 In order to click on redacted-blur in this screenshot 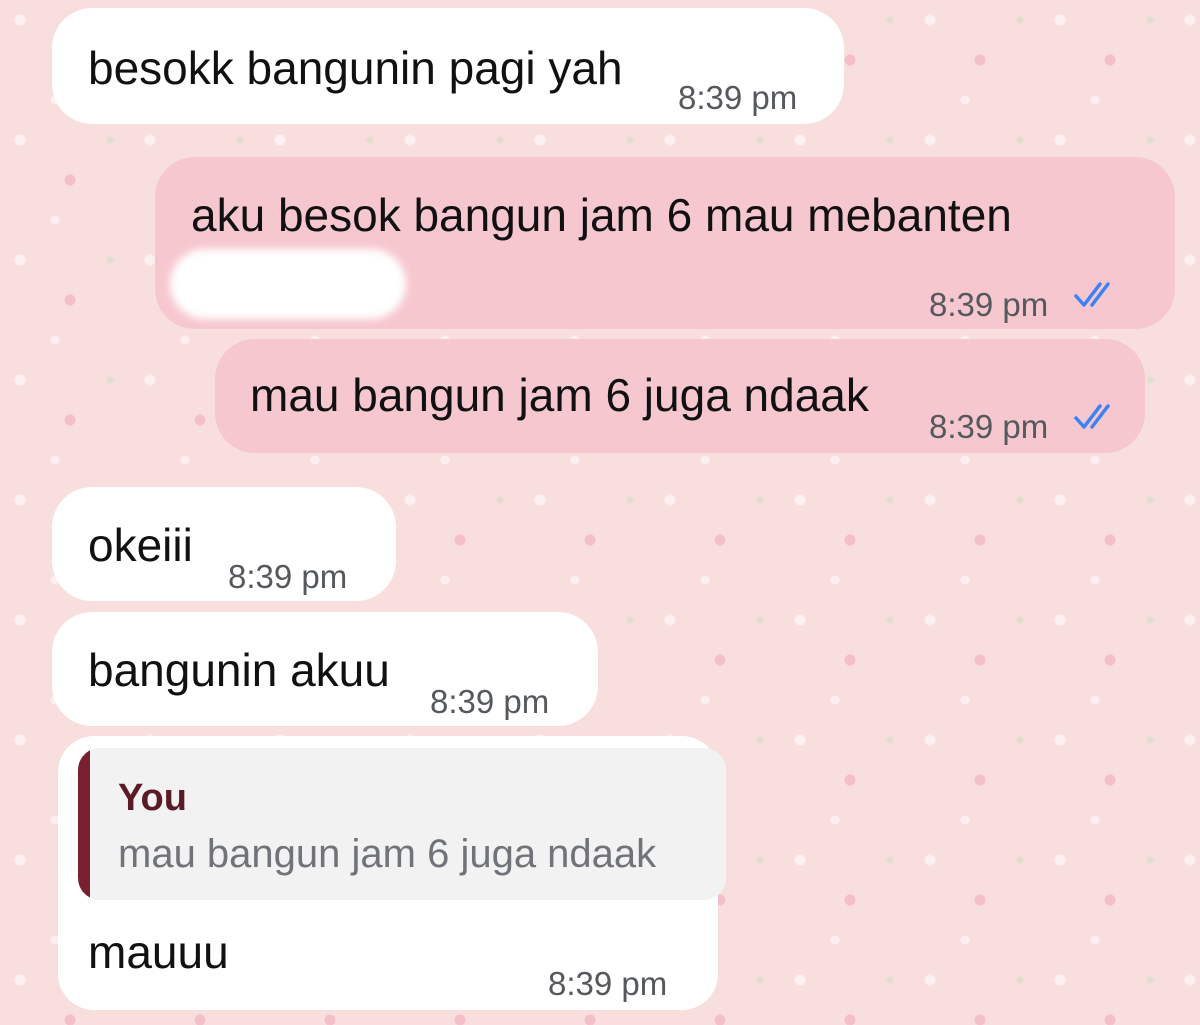, I will do `click(288, 284)`.